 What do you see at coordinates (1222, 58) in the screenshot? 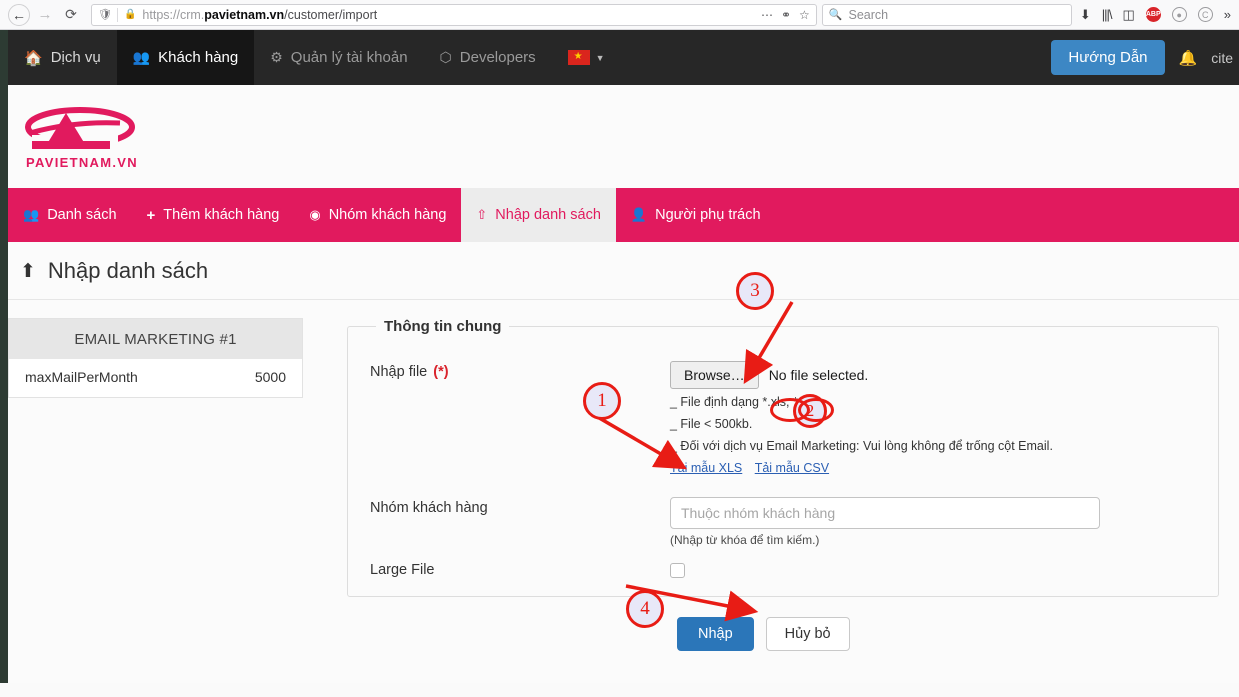
I see `user-name-truncated: cite` at bounding box center [1222, 58].